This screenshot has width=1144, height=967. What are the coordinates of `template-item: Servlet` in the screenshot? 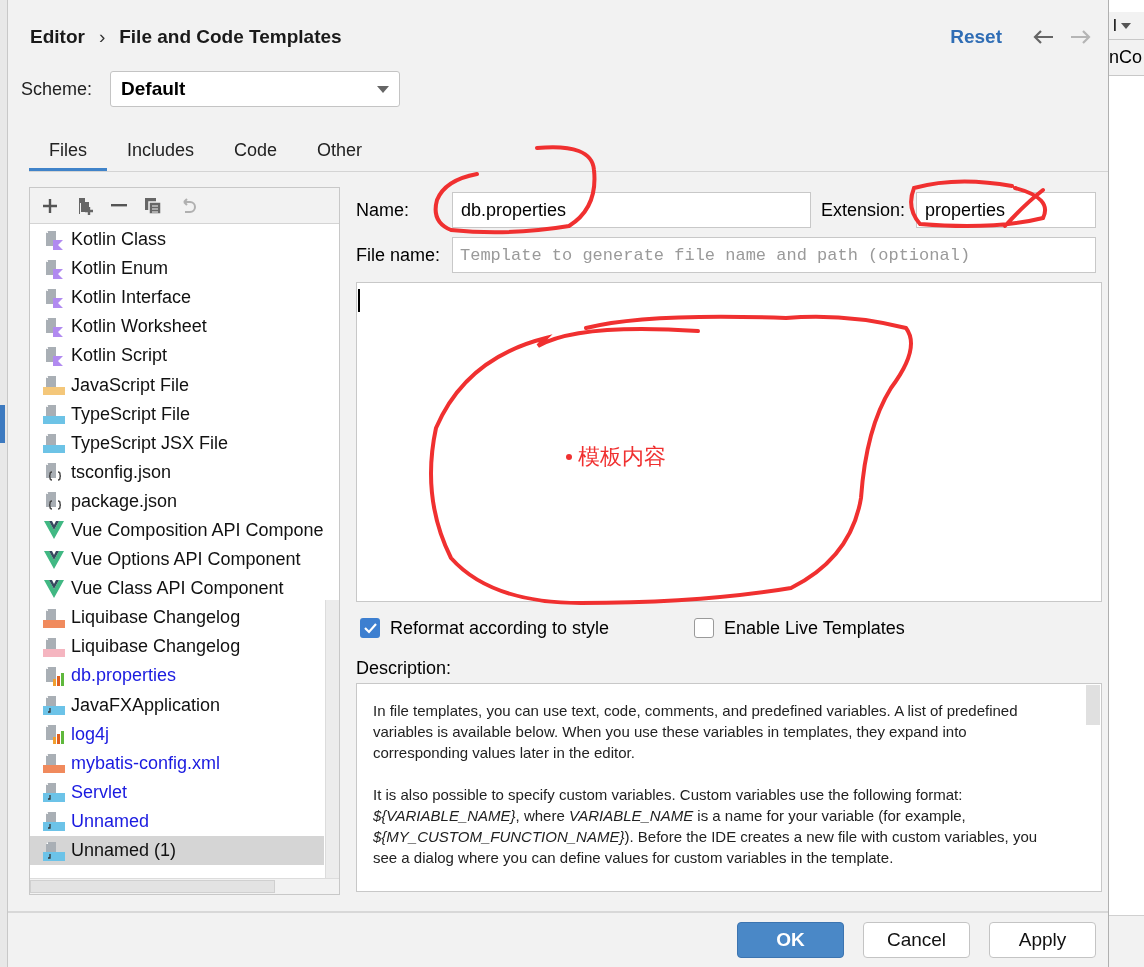 It's located at (177, 792).